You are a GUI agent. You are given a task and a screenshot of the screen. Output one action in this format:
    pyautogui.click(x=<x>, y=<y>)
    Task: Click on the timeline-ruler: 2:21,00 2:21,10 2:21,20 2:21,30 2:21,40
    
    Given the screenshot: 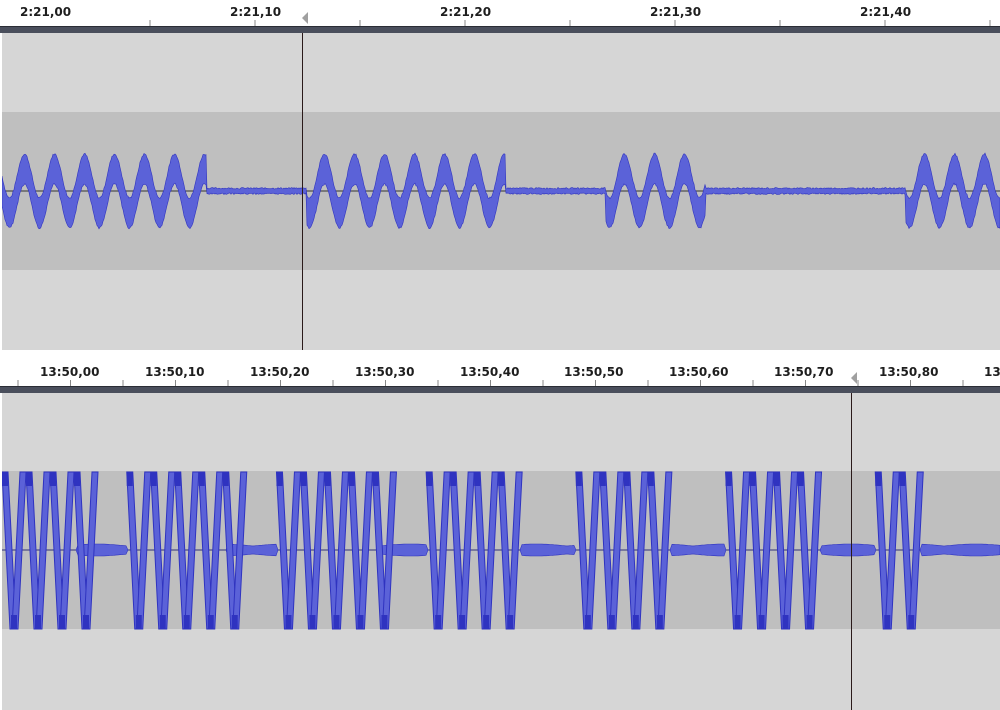 What is the action you would take?
    pyautogui.click(x=500, y=14)
    